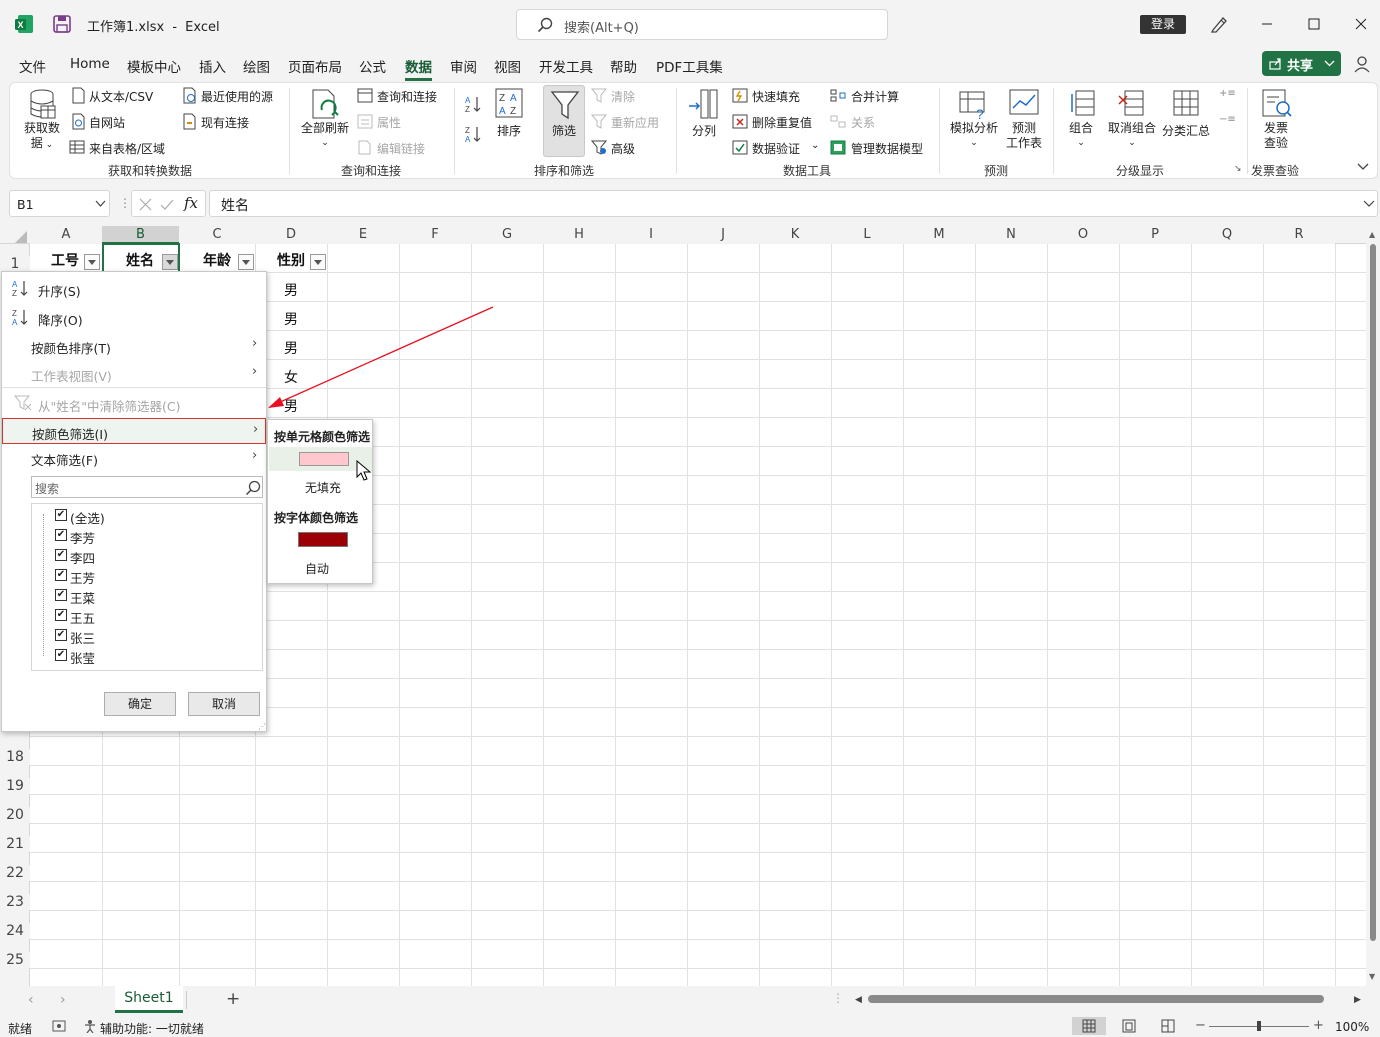 The width and height of the screenshot is (1380, 1037). What do you see at coordinates (1352, 1027) in the screenshot?
I see `zoom-level: 100%` at bounding box center [1352, 1027].